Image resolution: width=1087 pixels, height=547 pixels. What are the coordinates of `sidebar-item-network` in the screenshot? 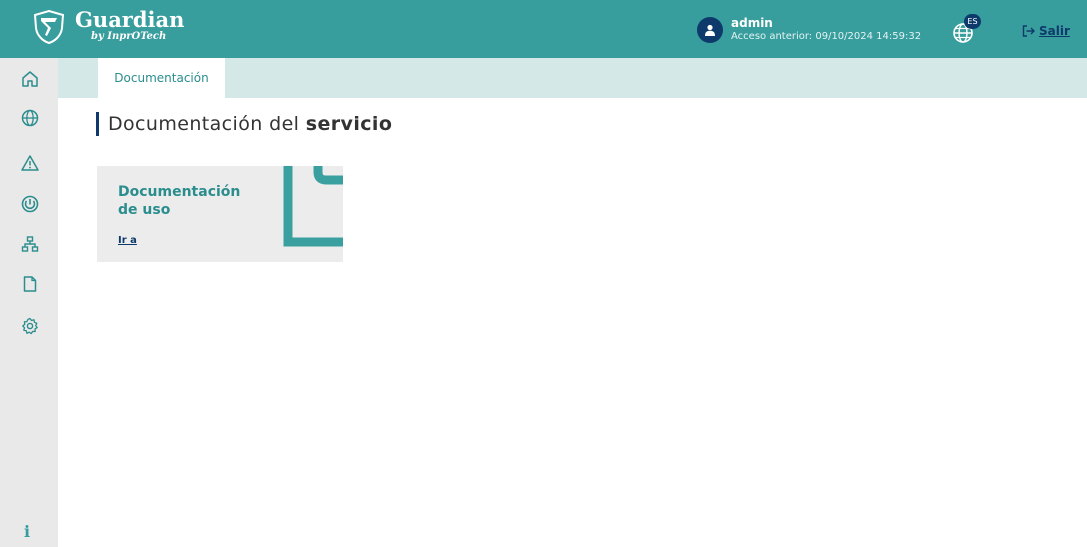 It's located at (30, 244).